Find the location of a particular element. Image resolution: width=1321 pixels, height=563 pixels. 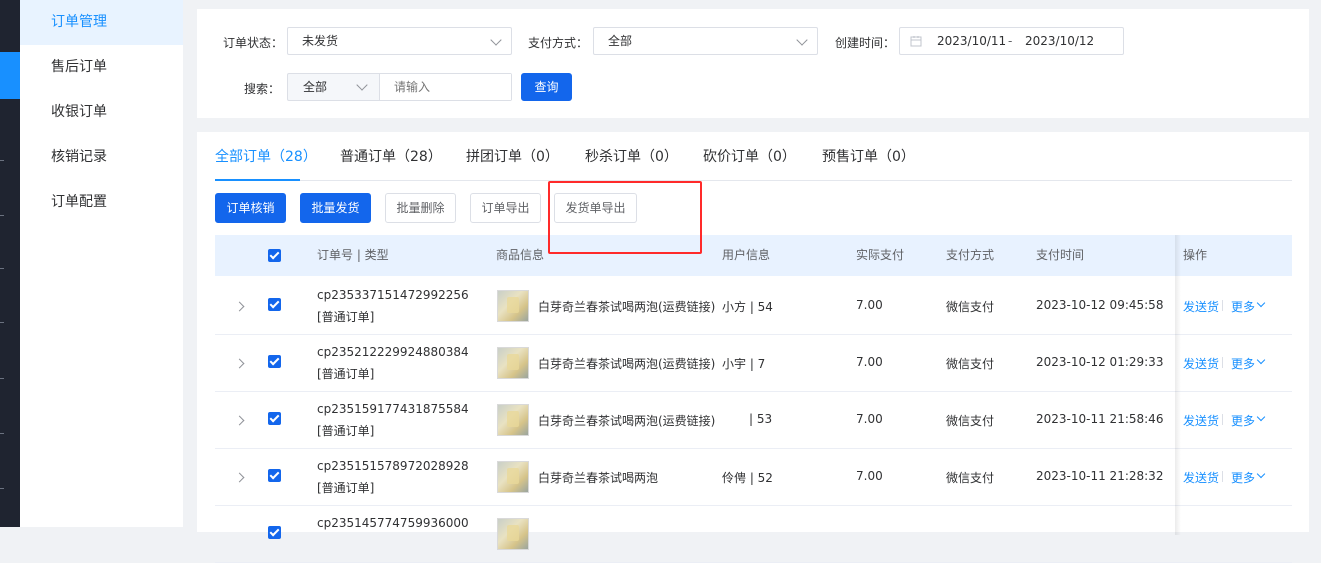

verify-order-button: 订单核销 is located at coordinates (250, 208).